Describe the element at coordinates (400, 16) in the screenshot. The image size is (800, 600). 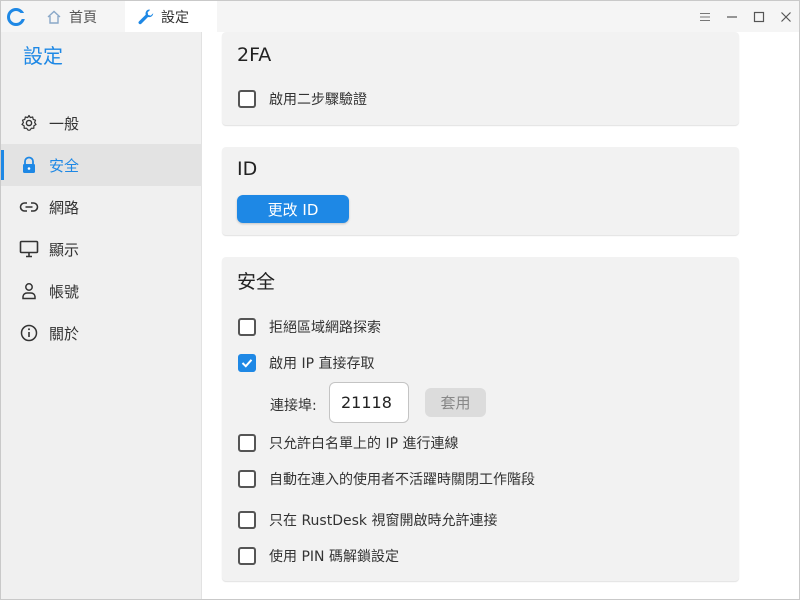
I see `title-bar: 首頁 設定` at that location.